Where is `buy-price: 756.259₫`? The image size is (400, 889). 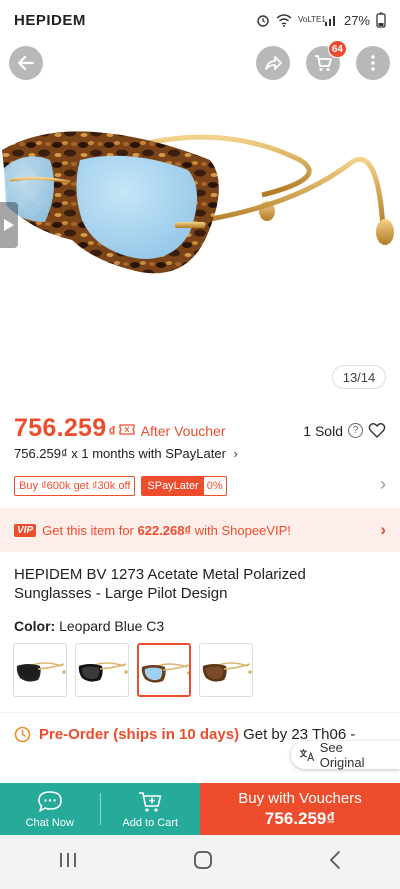 buy-price: 756.259₫ is located at coordinates (300, 818).